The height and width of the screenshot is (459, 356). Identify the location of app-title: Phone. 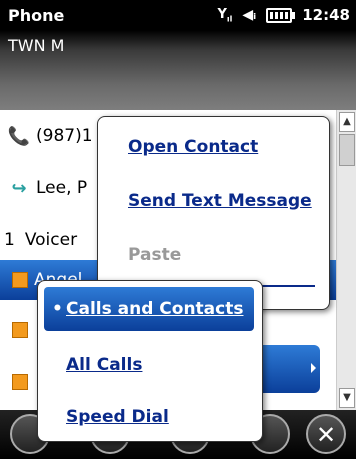
(36, 15).